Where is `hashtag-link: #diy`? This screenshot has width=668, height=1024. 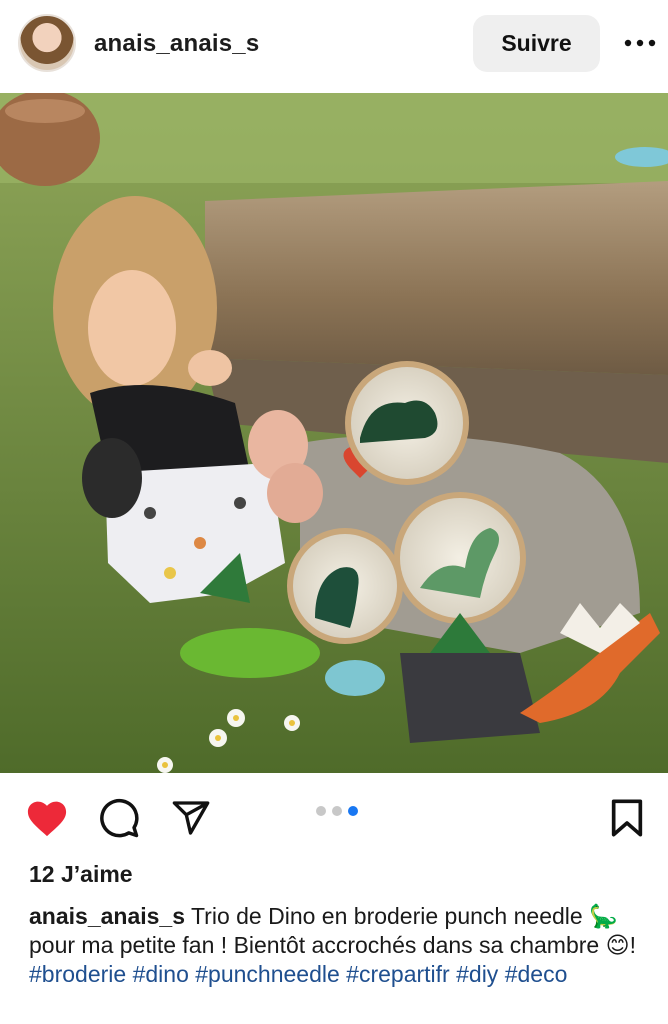 hashtag-link: #diy is located at coordinates (477, 974).